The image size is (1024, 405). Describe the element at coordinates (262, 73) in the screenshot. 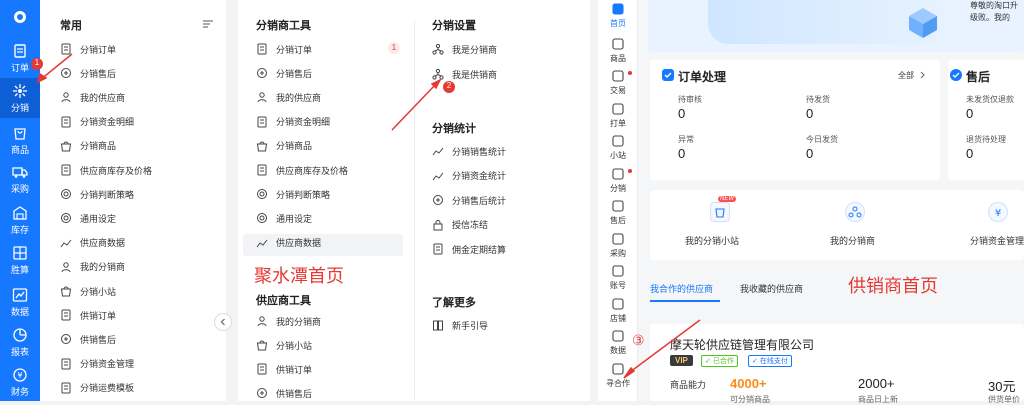

I see `refund-icon` at that location.